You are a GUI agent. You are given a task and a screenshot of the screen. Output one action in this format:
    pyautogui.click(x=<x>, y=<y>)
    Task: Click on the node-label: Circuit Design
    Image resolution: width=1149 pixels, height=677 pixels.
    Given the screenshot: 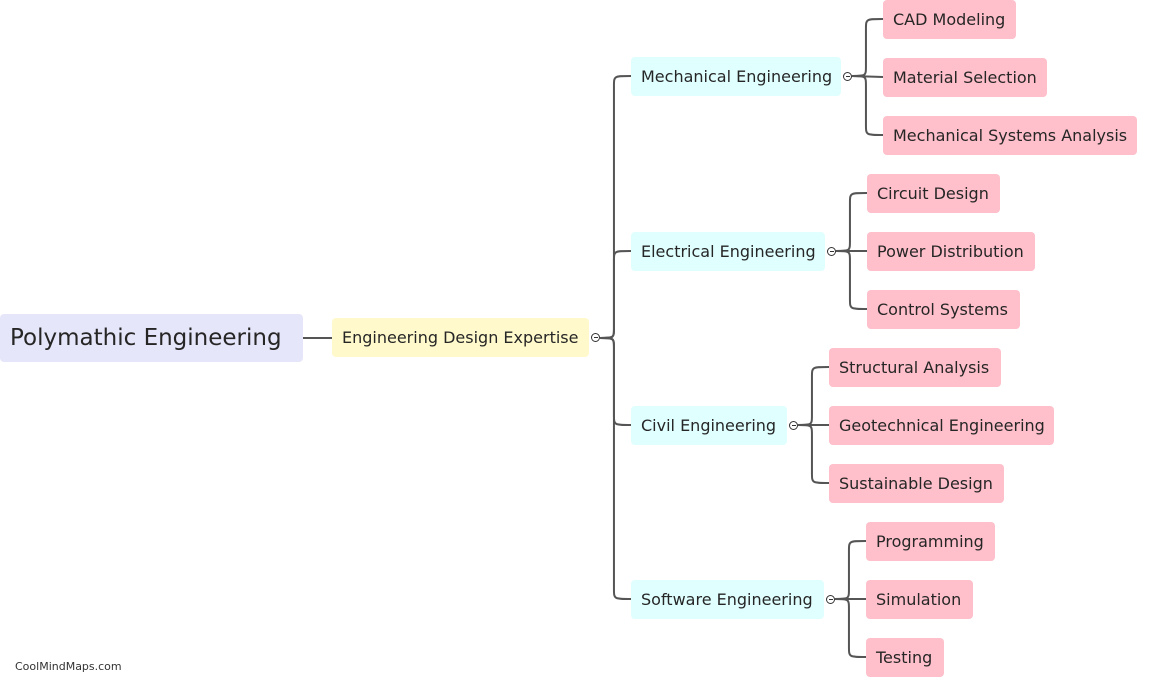 What is the action you would take?
    pyautogui.click(x=933, y=193)
    